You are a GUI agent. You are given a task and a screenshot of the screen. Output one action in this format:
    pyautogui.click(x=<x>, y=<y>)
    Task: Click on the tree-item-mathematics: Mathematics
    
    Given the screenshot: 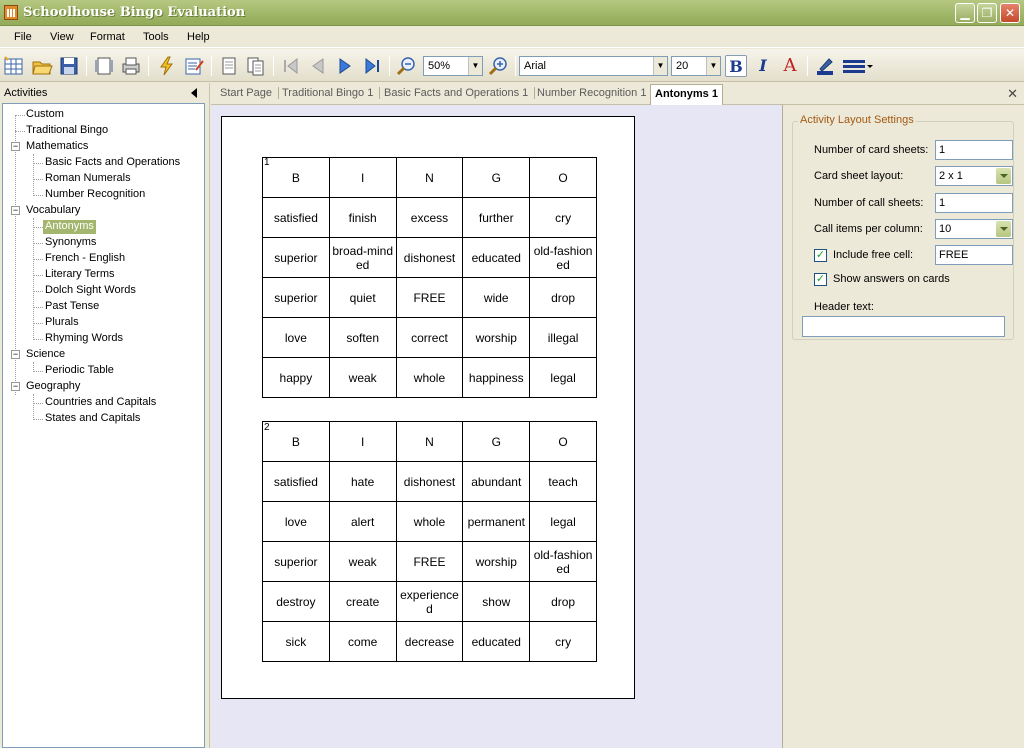 What is the action you would take?
    pyautogui.click(x=57, y=147)
    